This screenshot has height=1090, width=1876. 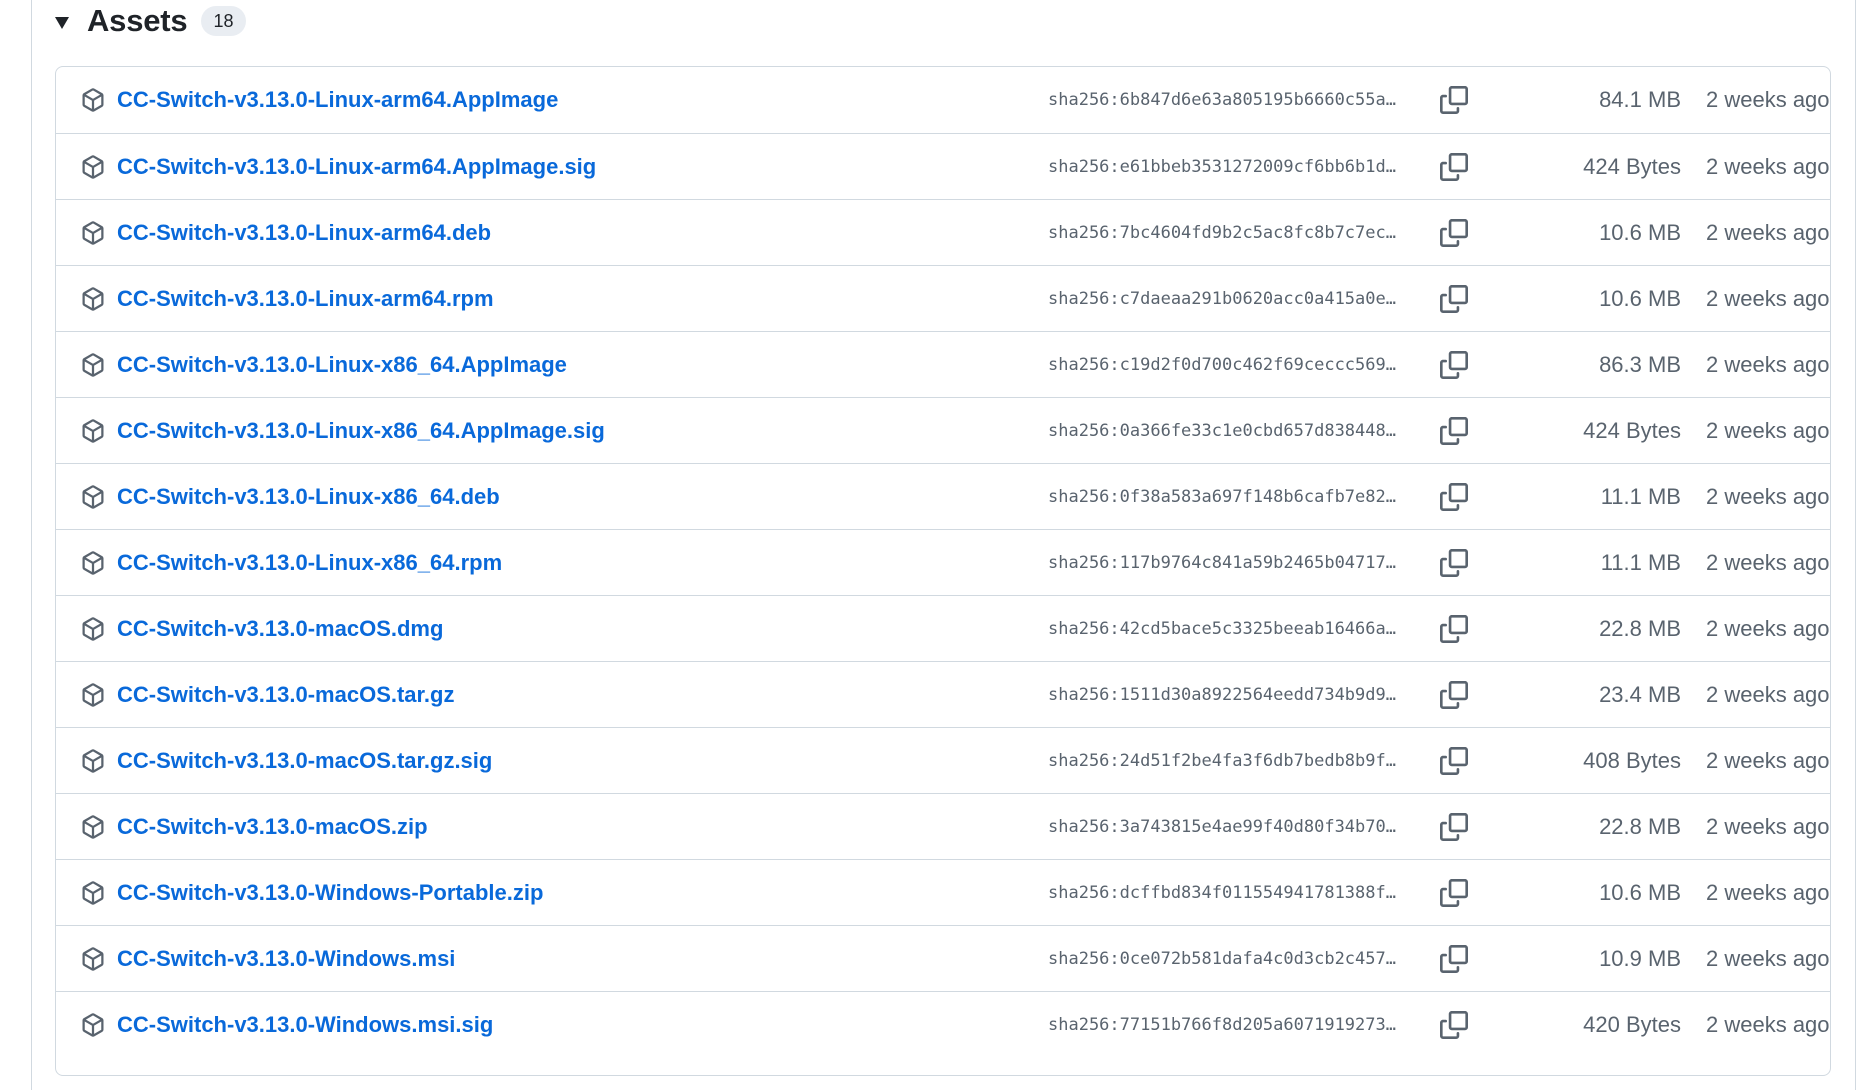 What do you see at coordinates (223, 21) in the screenshot?
I see `assets-count-badge: 18` at bounding box center [223, 21].